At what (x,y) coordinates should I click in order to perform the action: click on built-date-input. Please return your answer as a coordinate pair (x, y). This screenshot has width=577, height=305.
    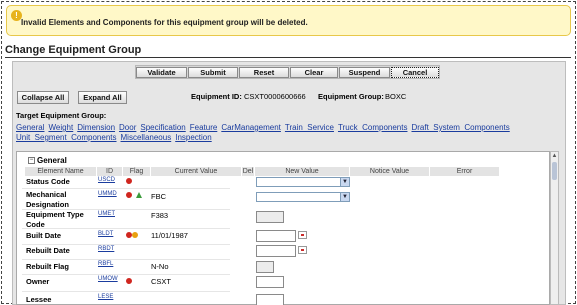
    Looking at the image, I should click on (276, 236).